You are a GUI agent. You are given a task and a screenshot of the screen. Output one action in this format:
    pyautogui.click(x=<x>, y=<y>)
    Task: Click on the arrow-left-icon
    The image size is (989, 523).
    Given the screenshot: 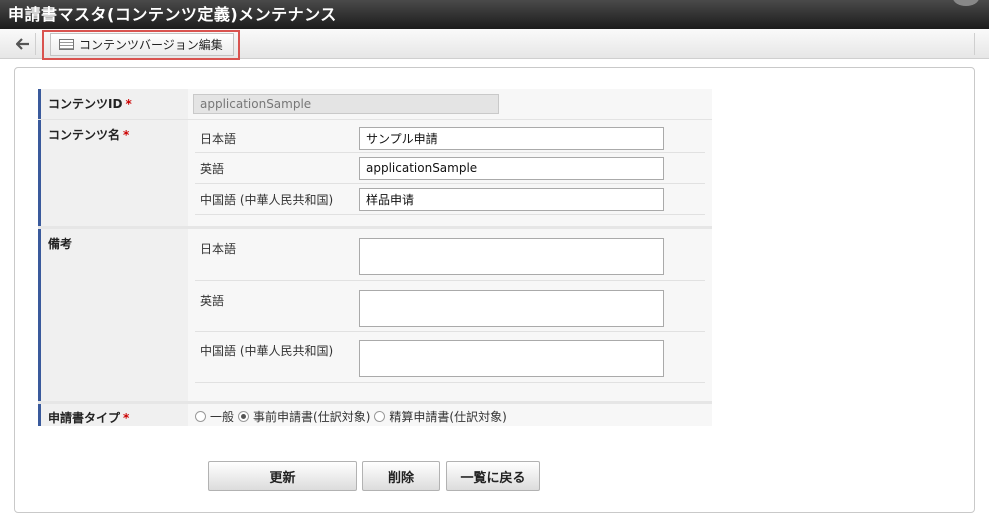 What is the action you would take?
    pyautogui.click(x=22, y=44)
    